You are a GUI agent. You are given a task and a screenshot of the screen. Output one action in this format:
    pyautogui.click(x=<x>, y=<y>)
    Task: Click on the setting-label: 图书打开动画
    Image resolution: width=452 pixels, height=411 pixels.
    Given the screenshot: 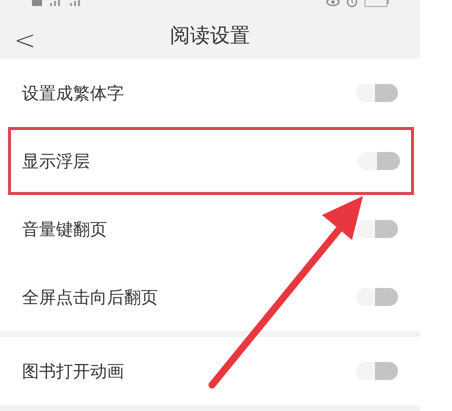 What is the action you would take?
    pyautogui.click(x=73, y=371)
    